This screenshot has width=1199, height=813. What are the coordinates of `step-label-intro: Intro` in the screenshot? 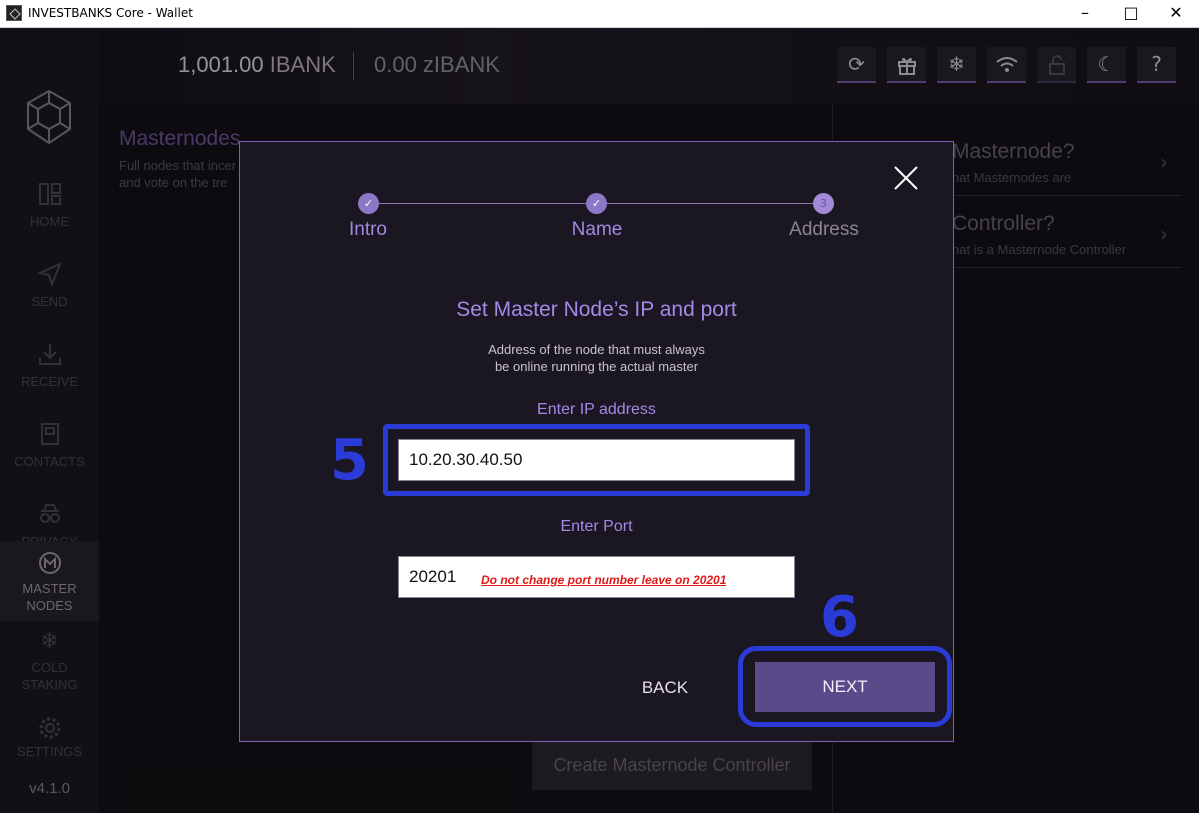 It's located at (368, 229).